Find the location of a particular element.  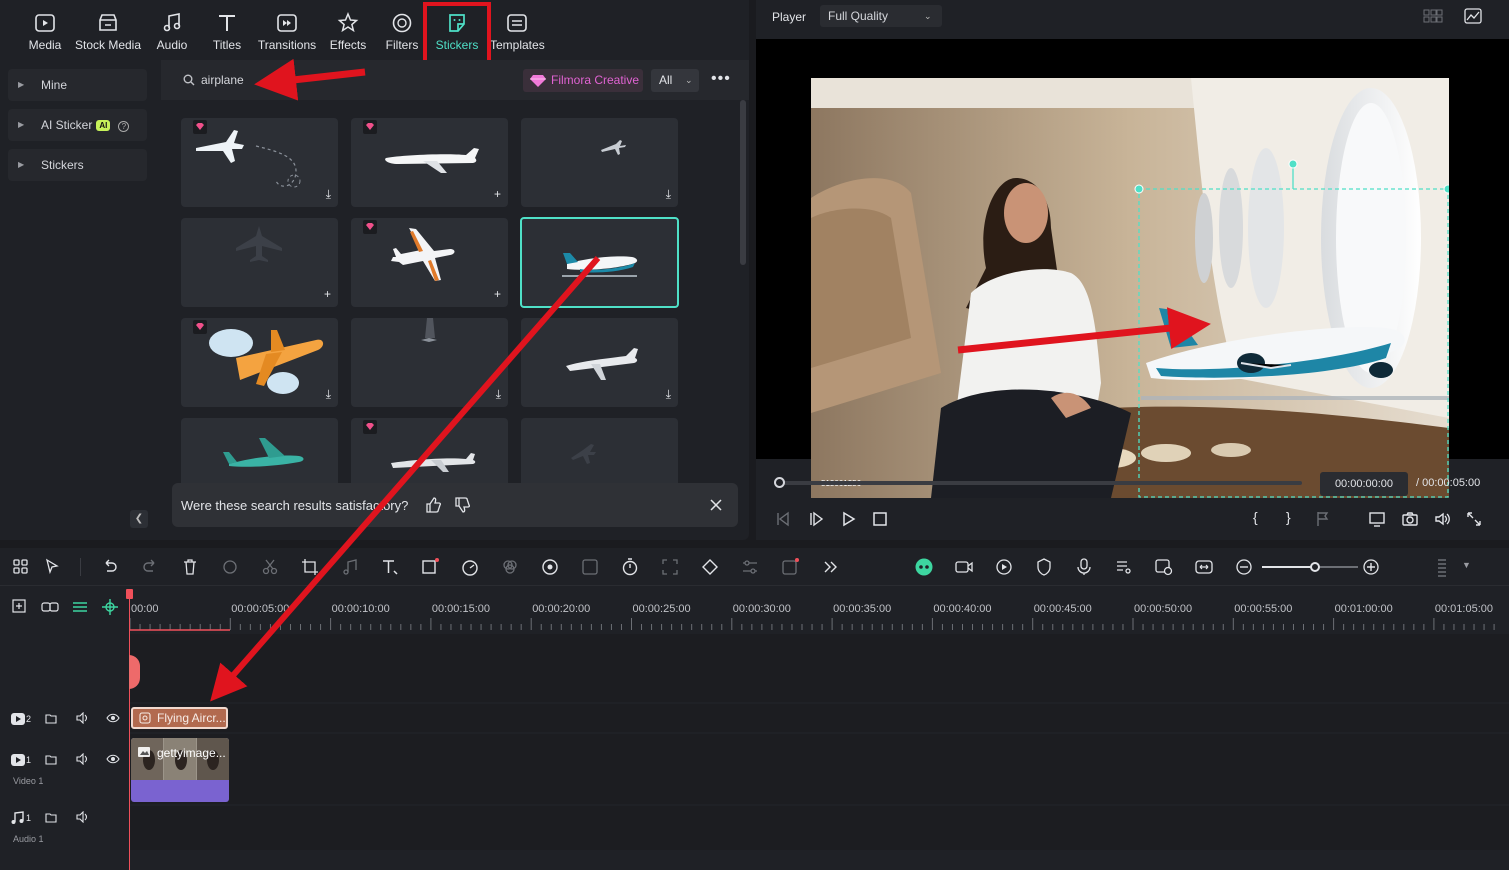

zoom-out-icon is located at coordinates (1244, 567).